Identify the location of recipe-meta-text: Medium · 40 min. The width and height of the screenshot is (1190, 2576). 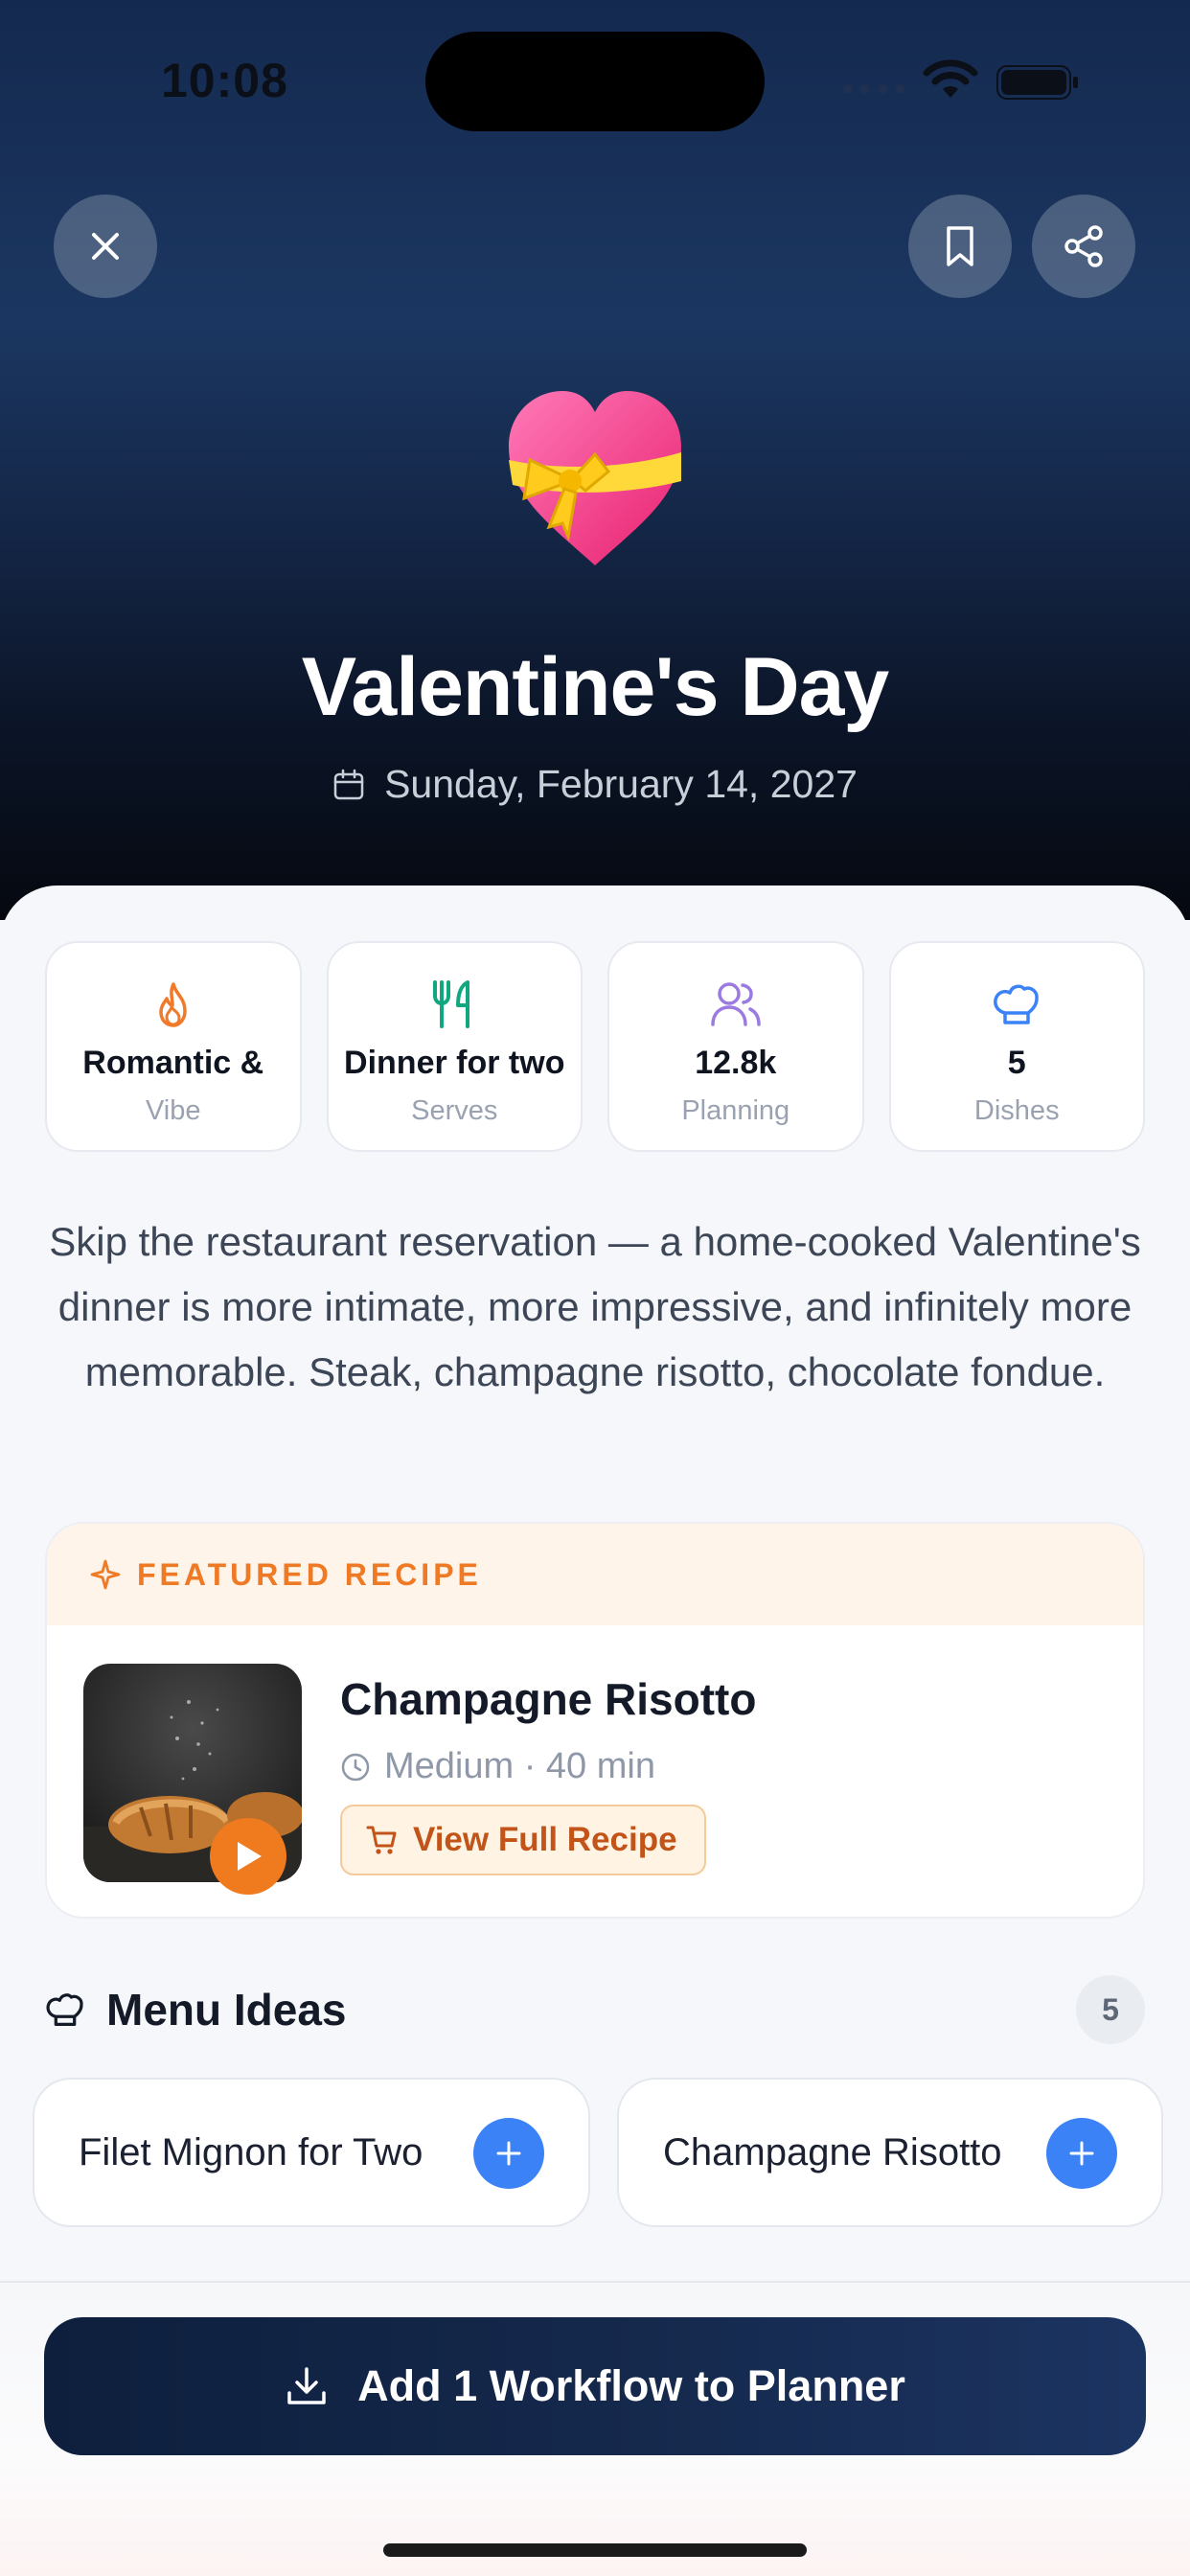
(519, 1766).